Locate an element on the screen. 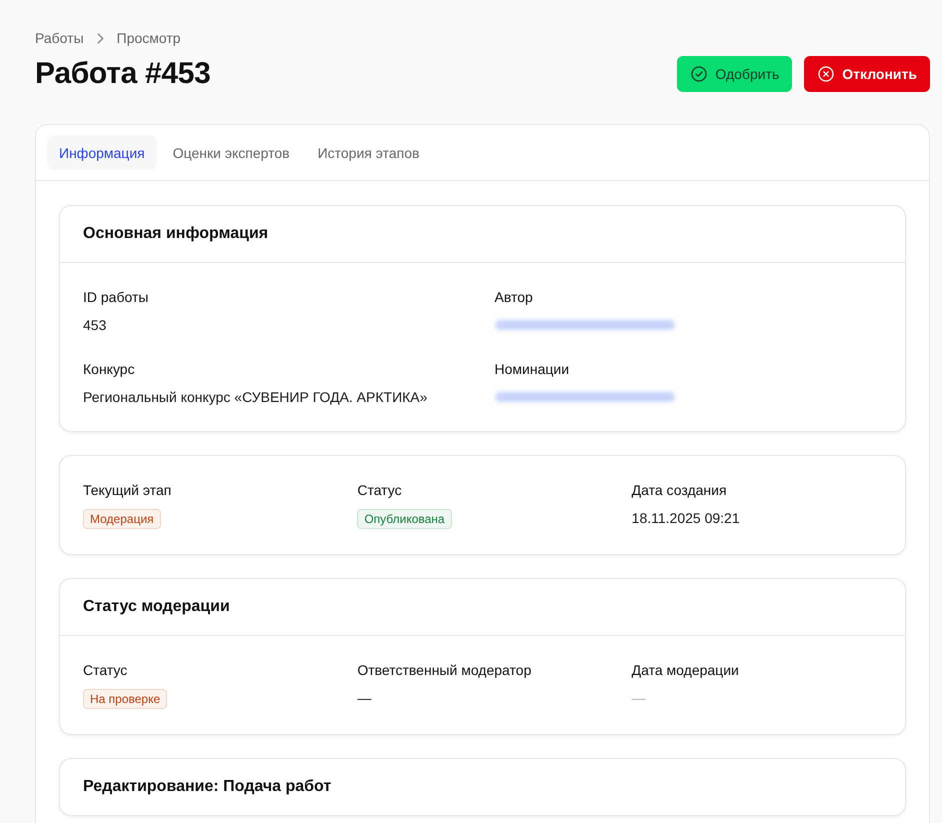 This screenshot has width=942, height=823. page-title: Работа #453 is located at coordinates (123, 74).